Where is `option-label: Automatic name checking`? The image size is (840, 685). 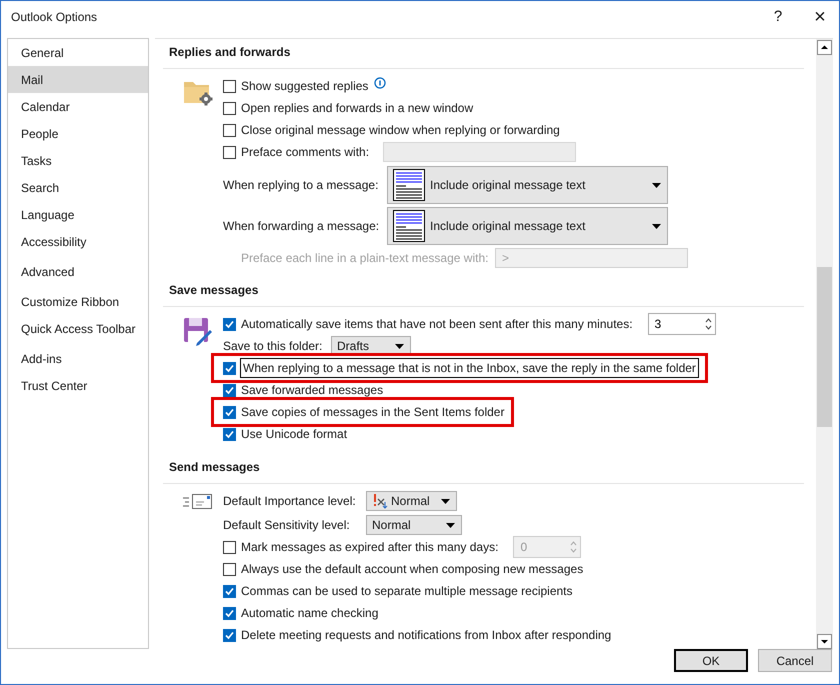 option-label: Automatic name checking is located at coordinates (309, 613).